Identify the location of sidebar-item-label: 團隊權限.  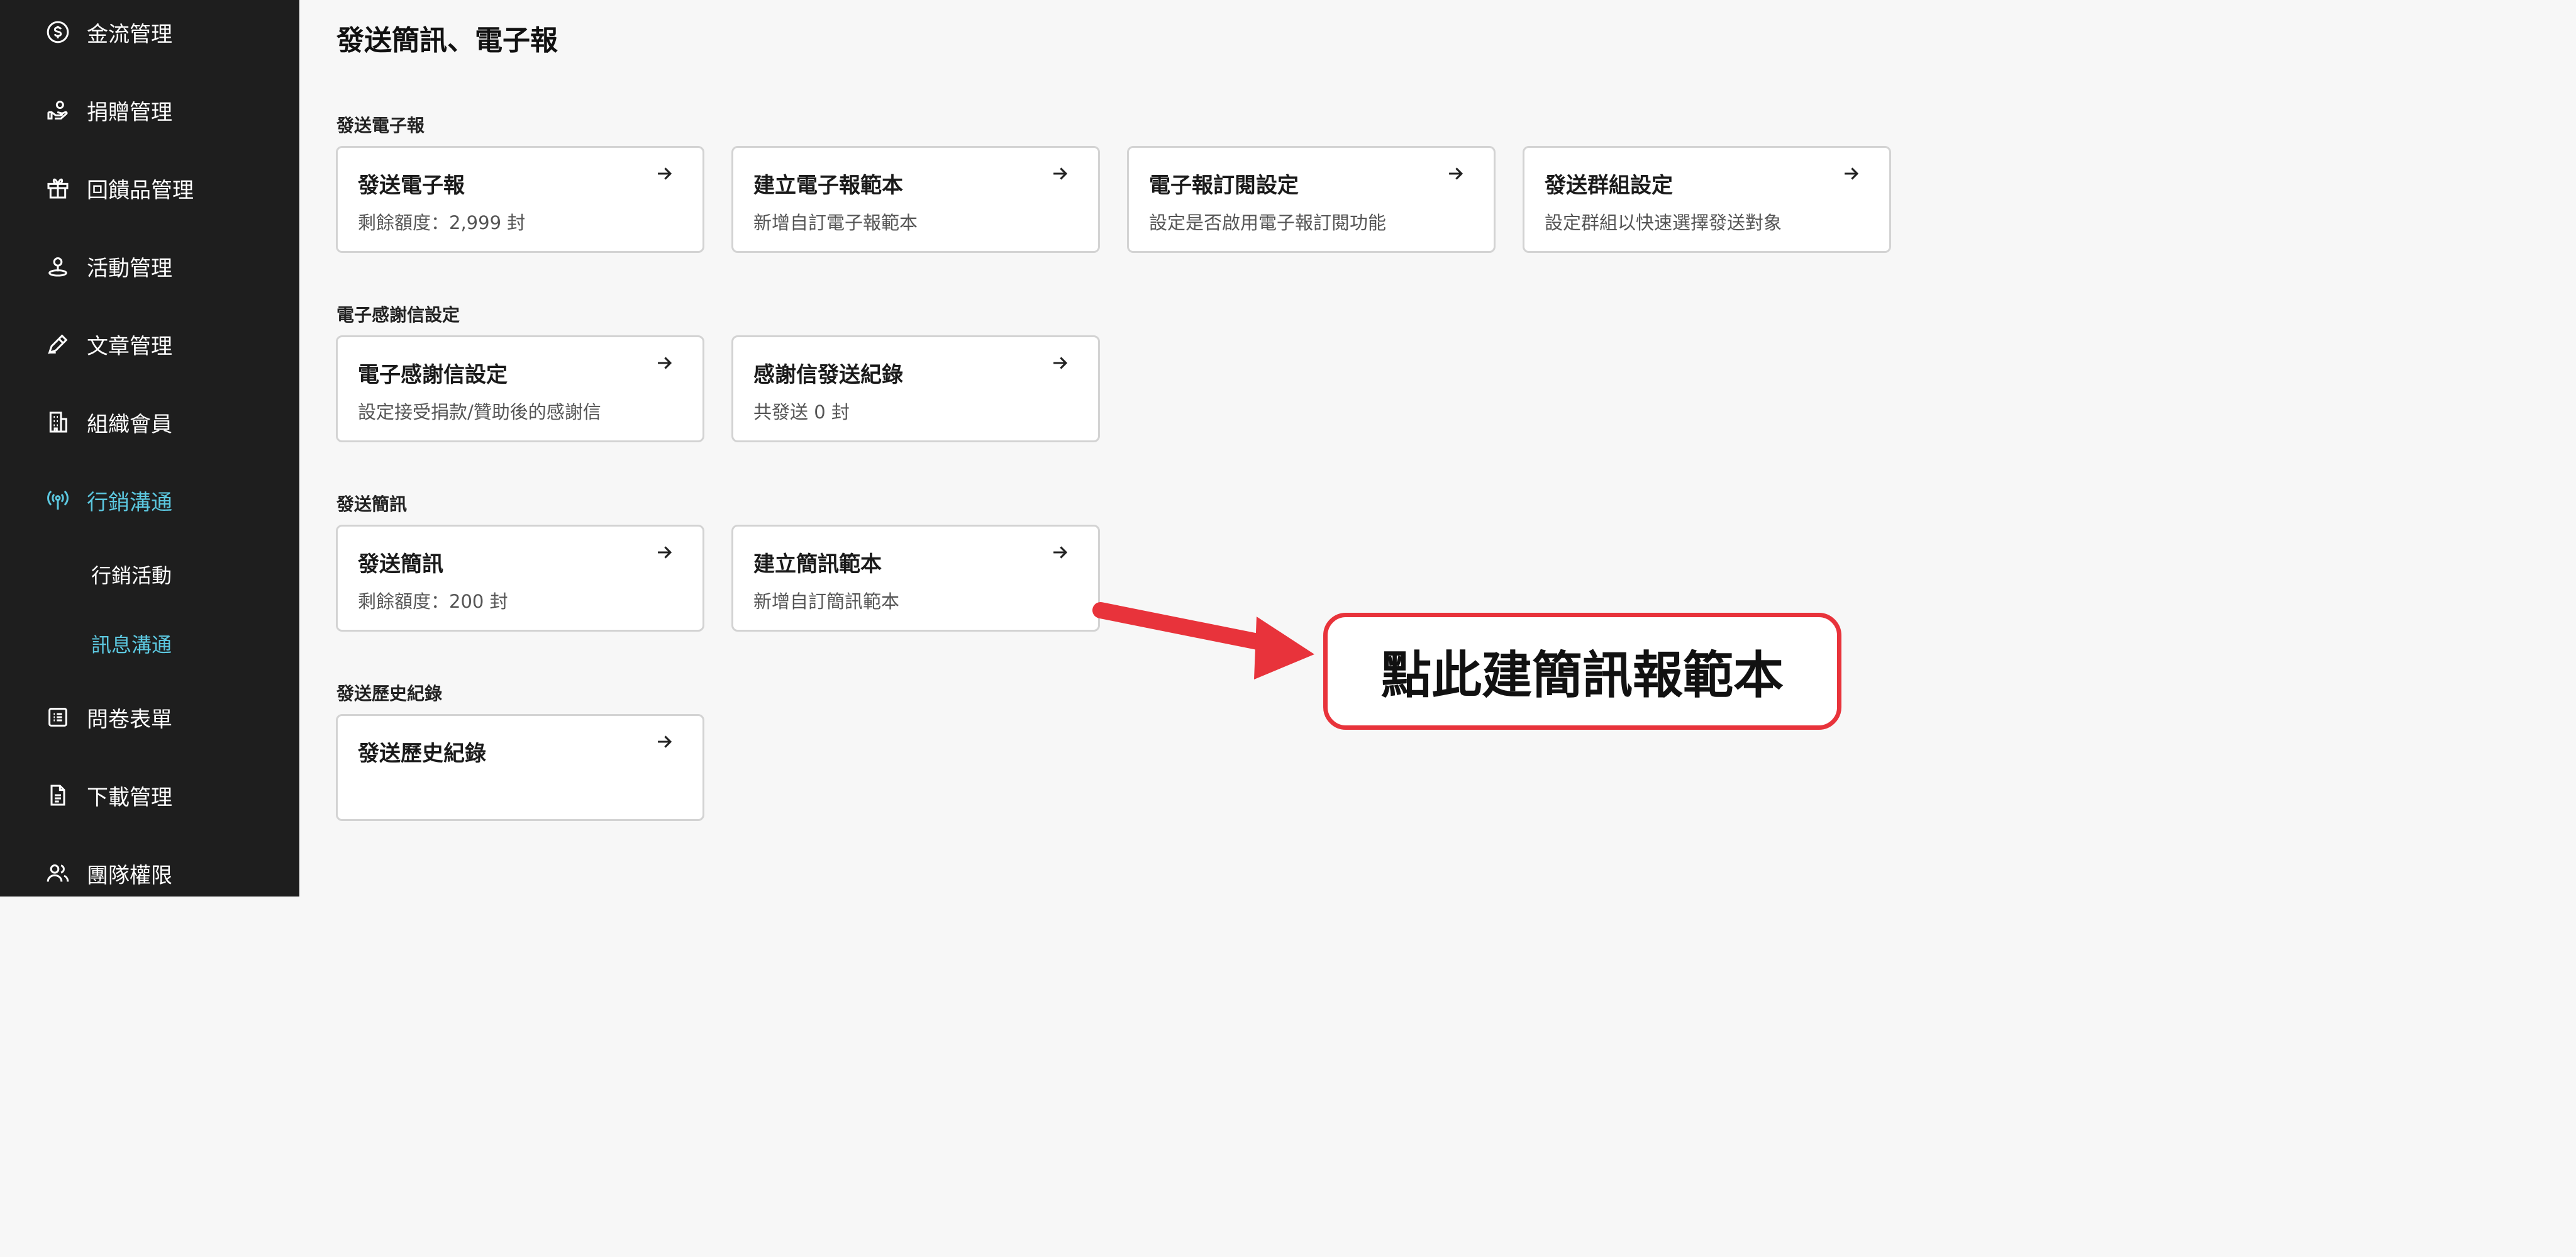
(129, 875).